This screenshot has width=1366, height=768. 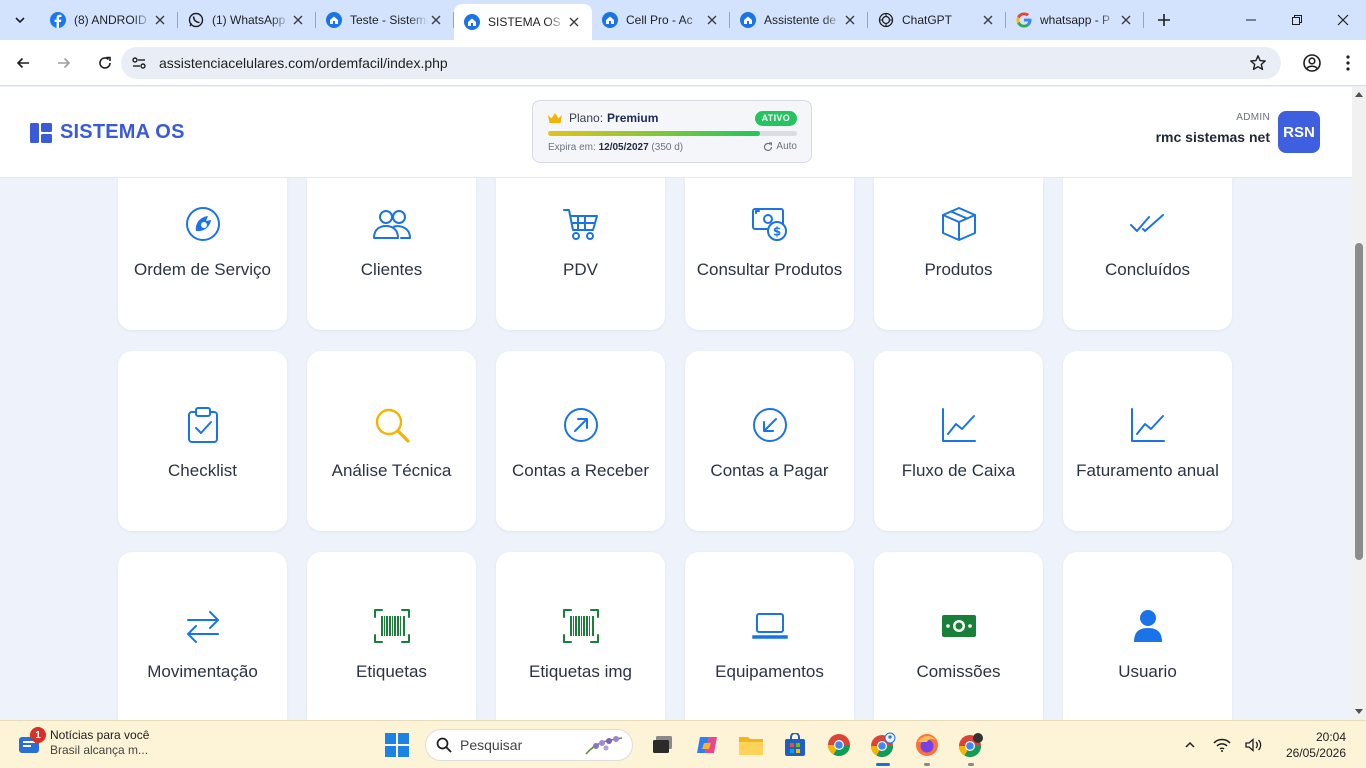 What do you see at coordinates (107, 132) in the screenshot?
I see `brand: SISTEMA OS` at bounding box center [107, 132].